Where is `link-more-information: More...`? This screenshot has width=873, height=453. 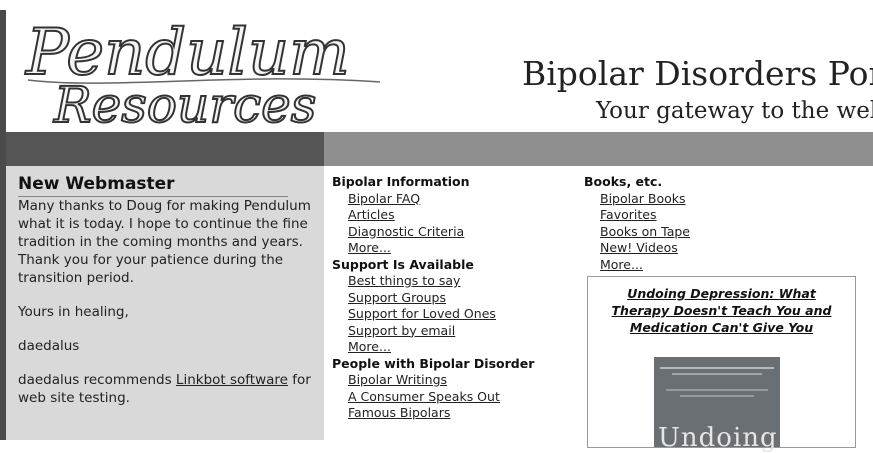 link-more-information: More... is located at coordinates (452, 248).